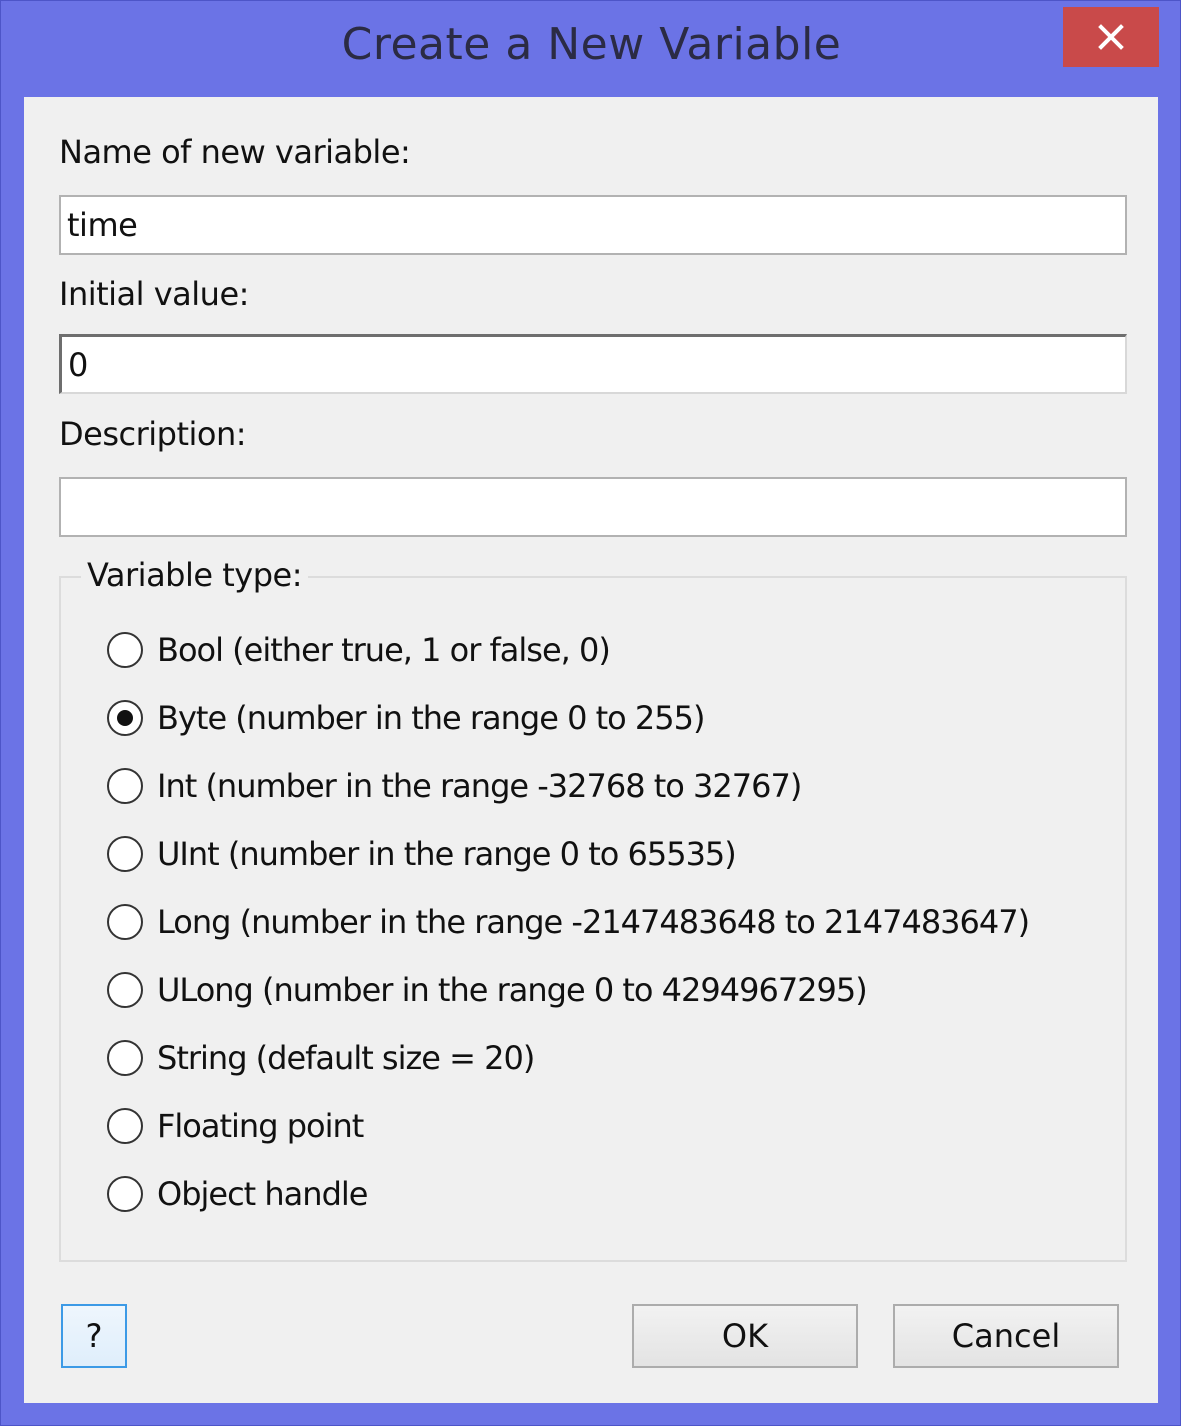 The image size is (1181, 1426). What do you see at coordinates (384, 650) in the screenshot?
I see `radio-label: Bool (either true, 1 or false, 0)` at bounding box center [384, 650].